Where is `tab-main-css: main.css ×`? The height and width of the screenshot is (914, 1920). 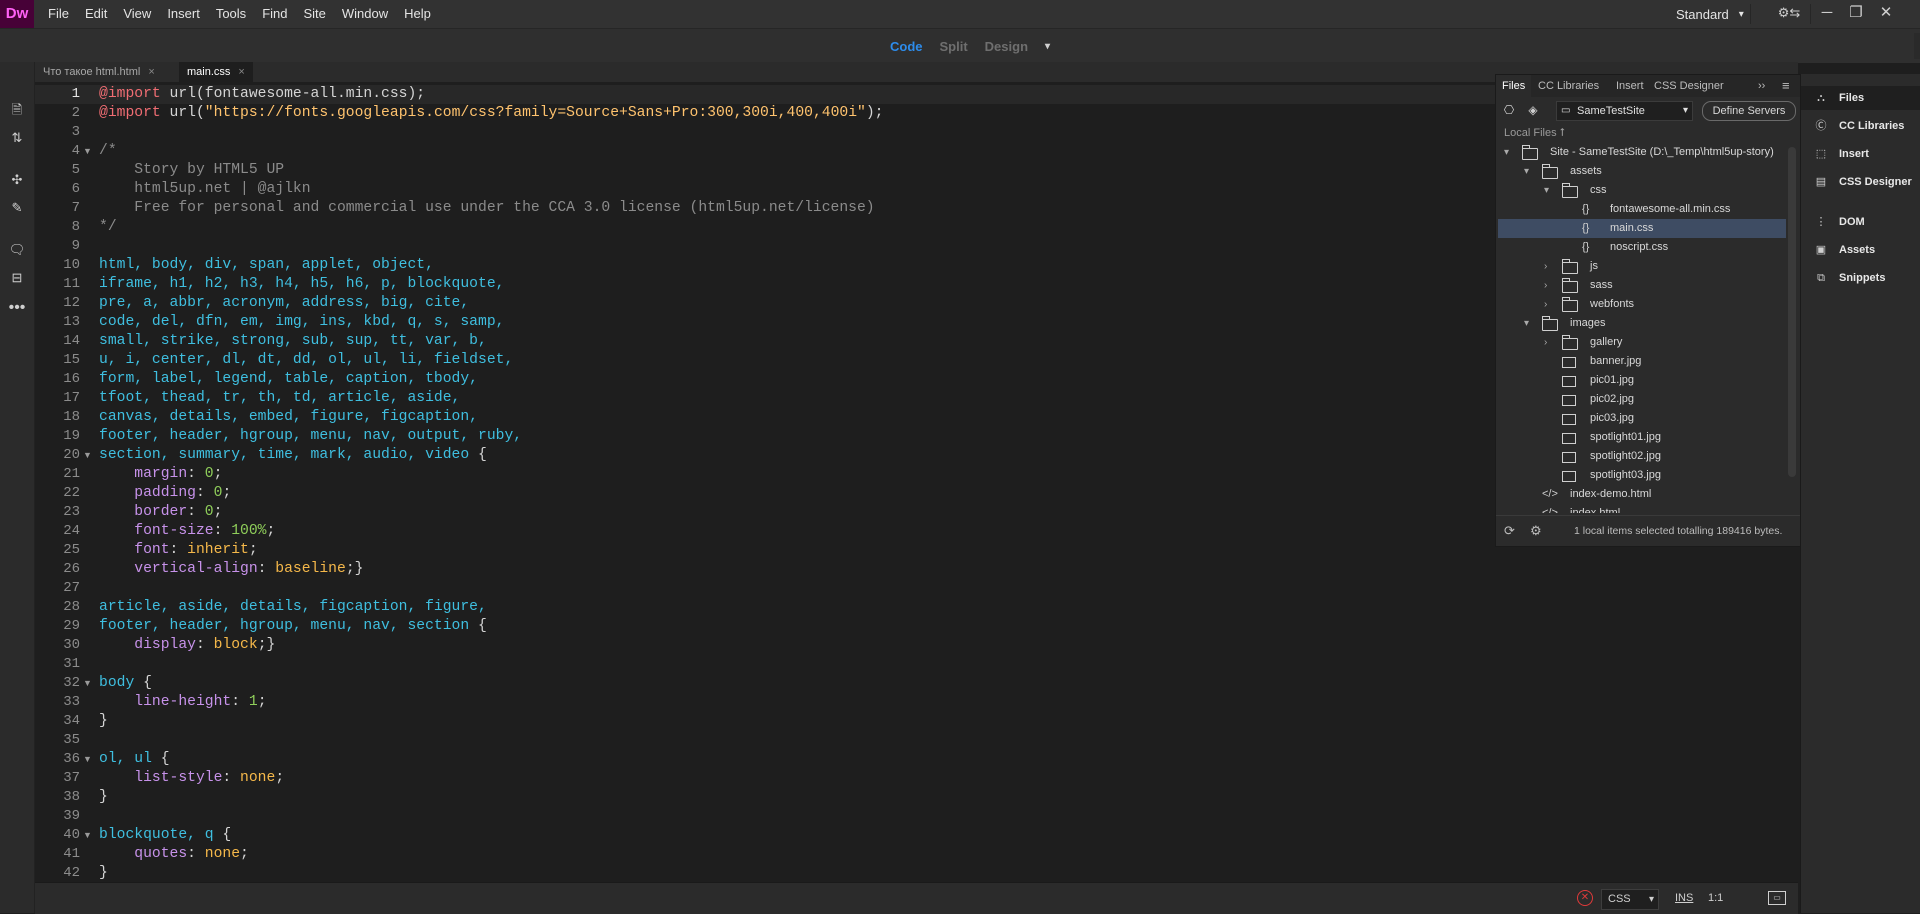
tab-main-css: main.css × is located at coordinates (216, 72).